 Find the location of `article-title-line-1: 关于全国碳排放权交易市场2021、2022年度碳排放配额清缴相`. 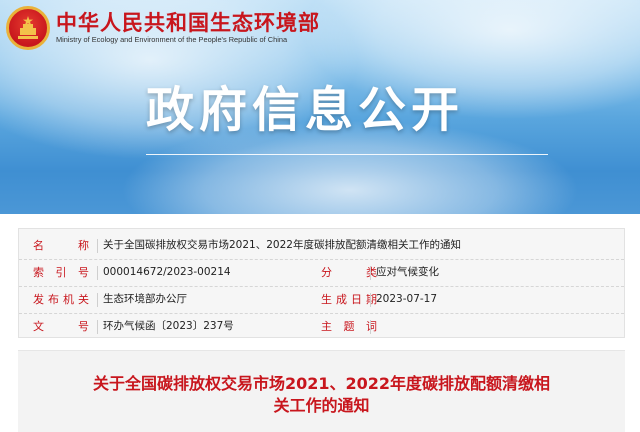

article-title-line-1: 关于全国碳排放权交易市场2021、2022年度碳排放配额清缴相 is located at coordinates (321, 383).